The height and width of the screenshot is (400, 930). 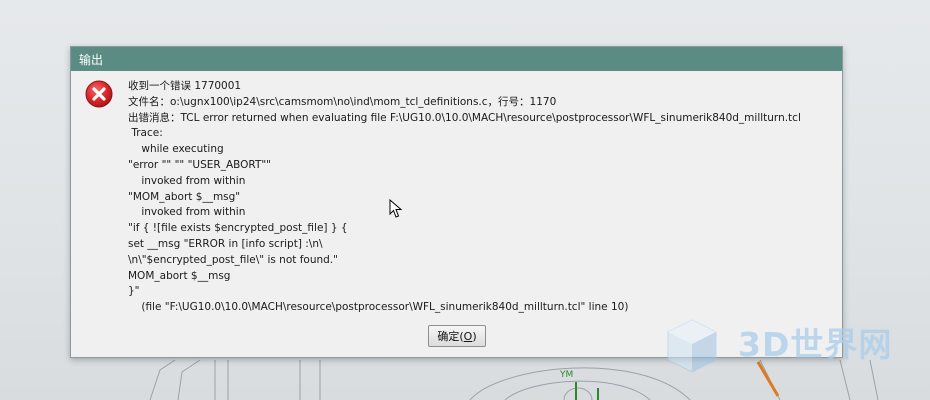 I want to click on message-line: MOM_abort $__msg, so click(x=179, y=275).